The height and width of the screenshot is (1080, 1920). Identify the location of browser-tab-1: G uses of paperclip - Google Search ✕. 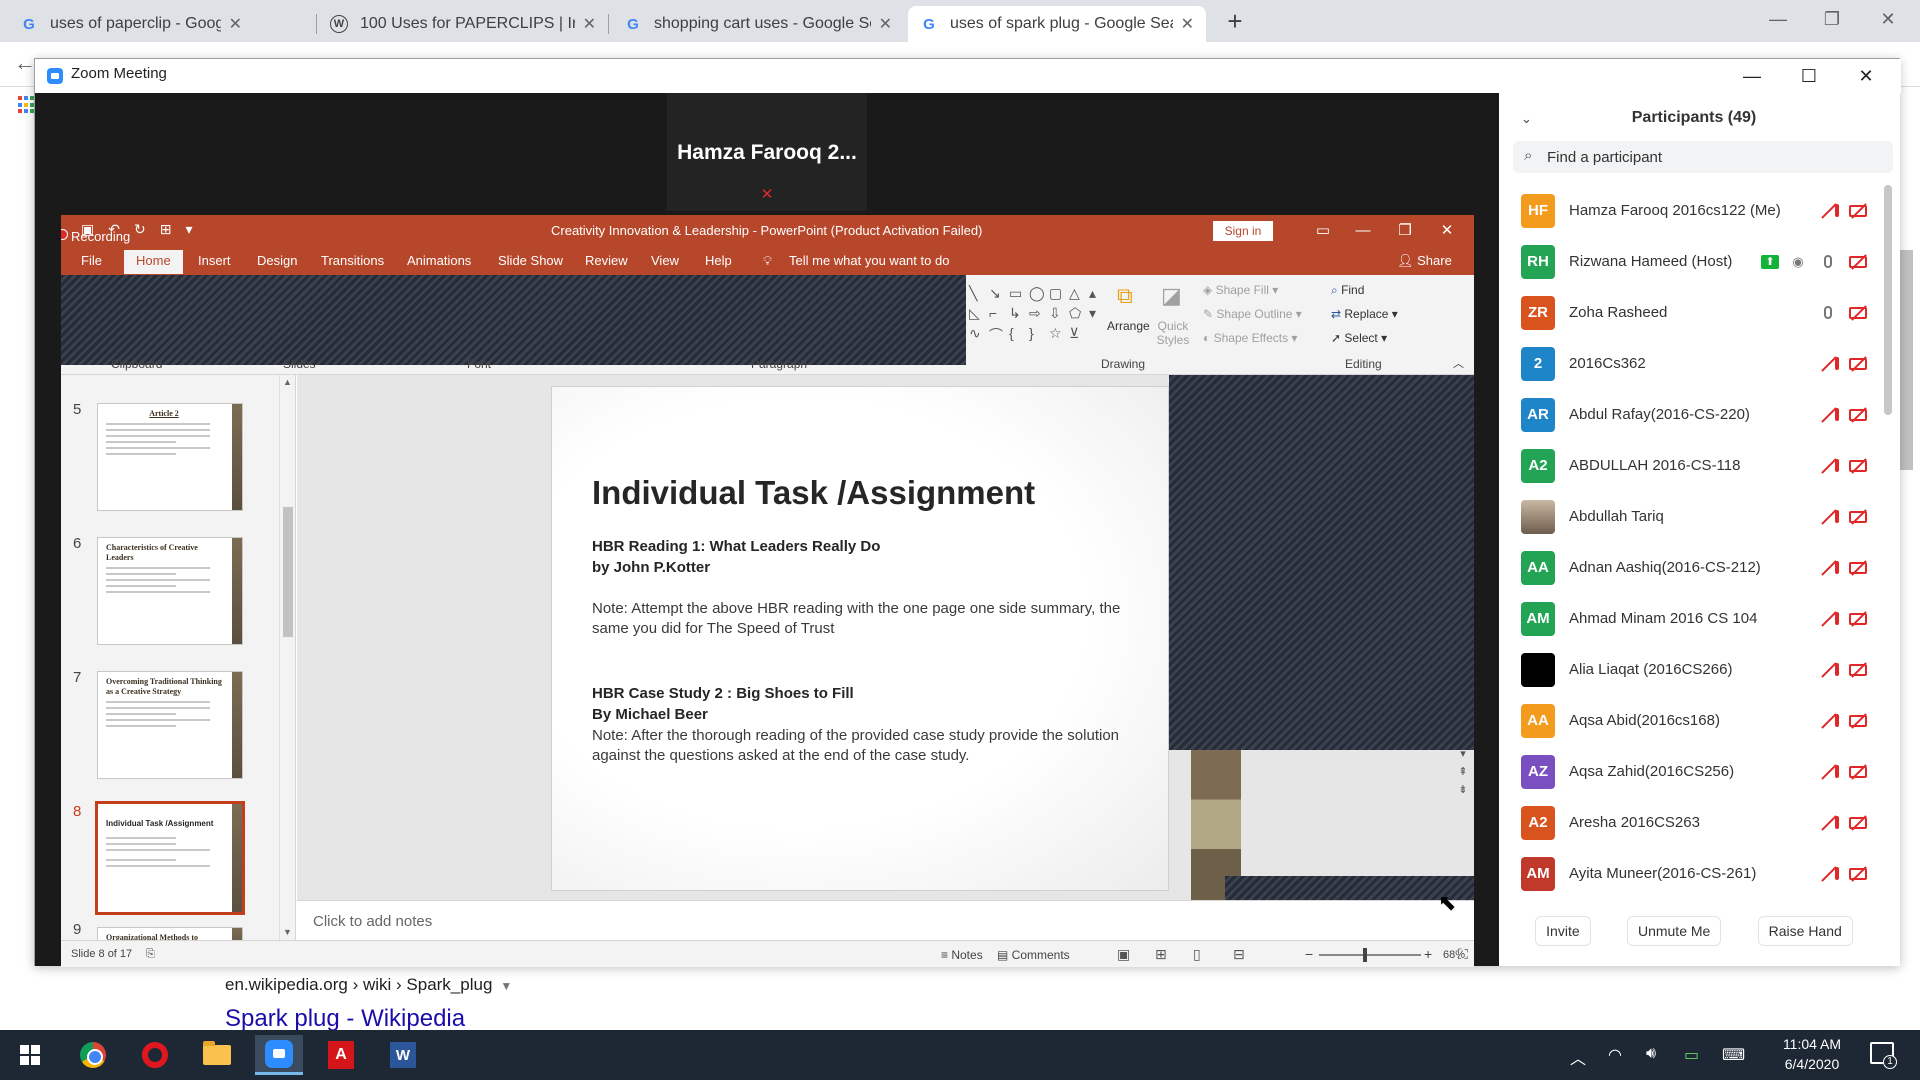
(131, 24).